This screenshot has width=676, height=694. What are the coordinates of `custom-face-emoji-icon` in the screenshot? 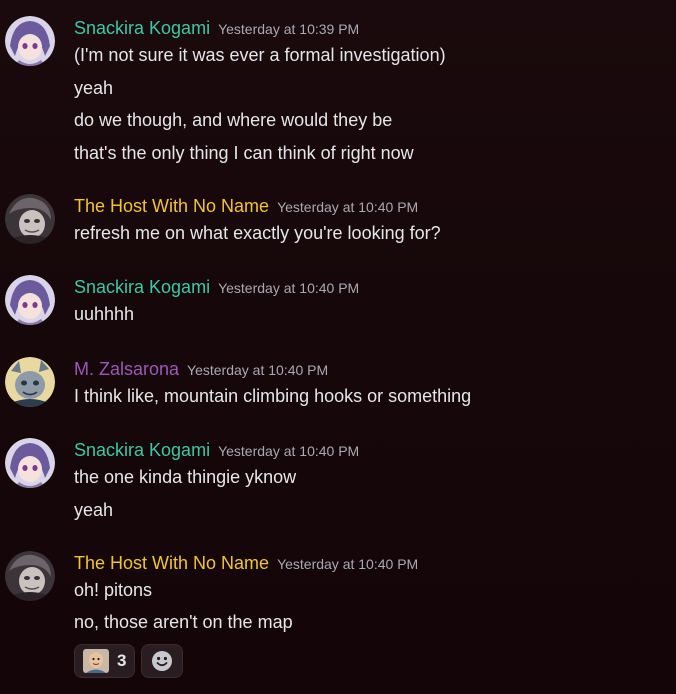 It's located at (96, 661).